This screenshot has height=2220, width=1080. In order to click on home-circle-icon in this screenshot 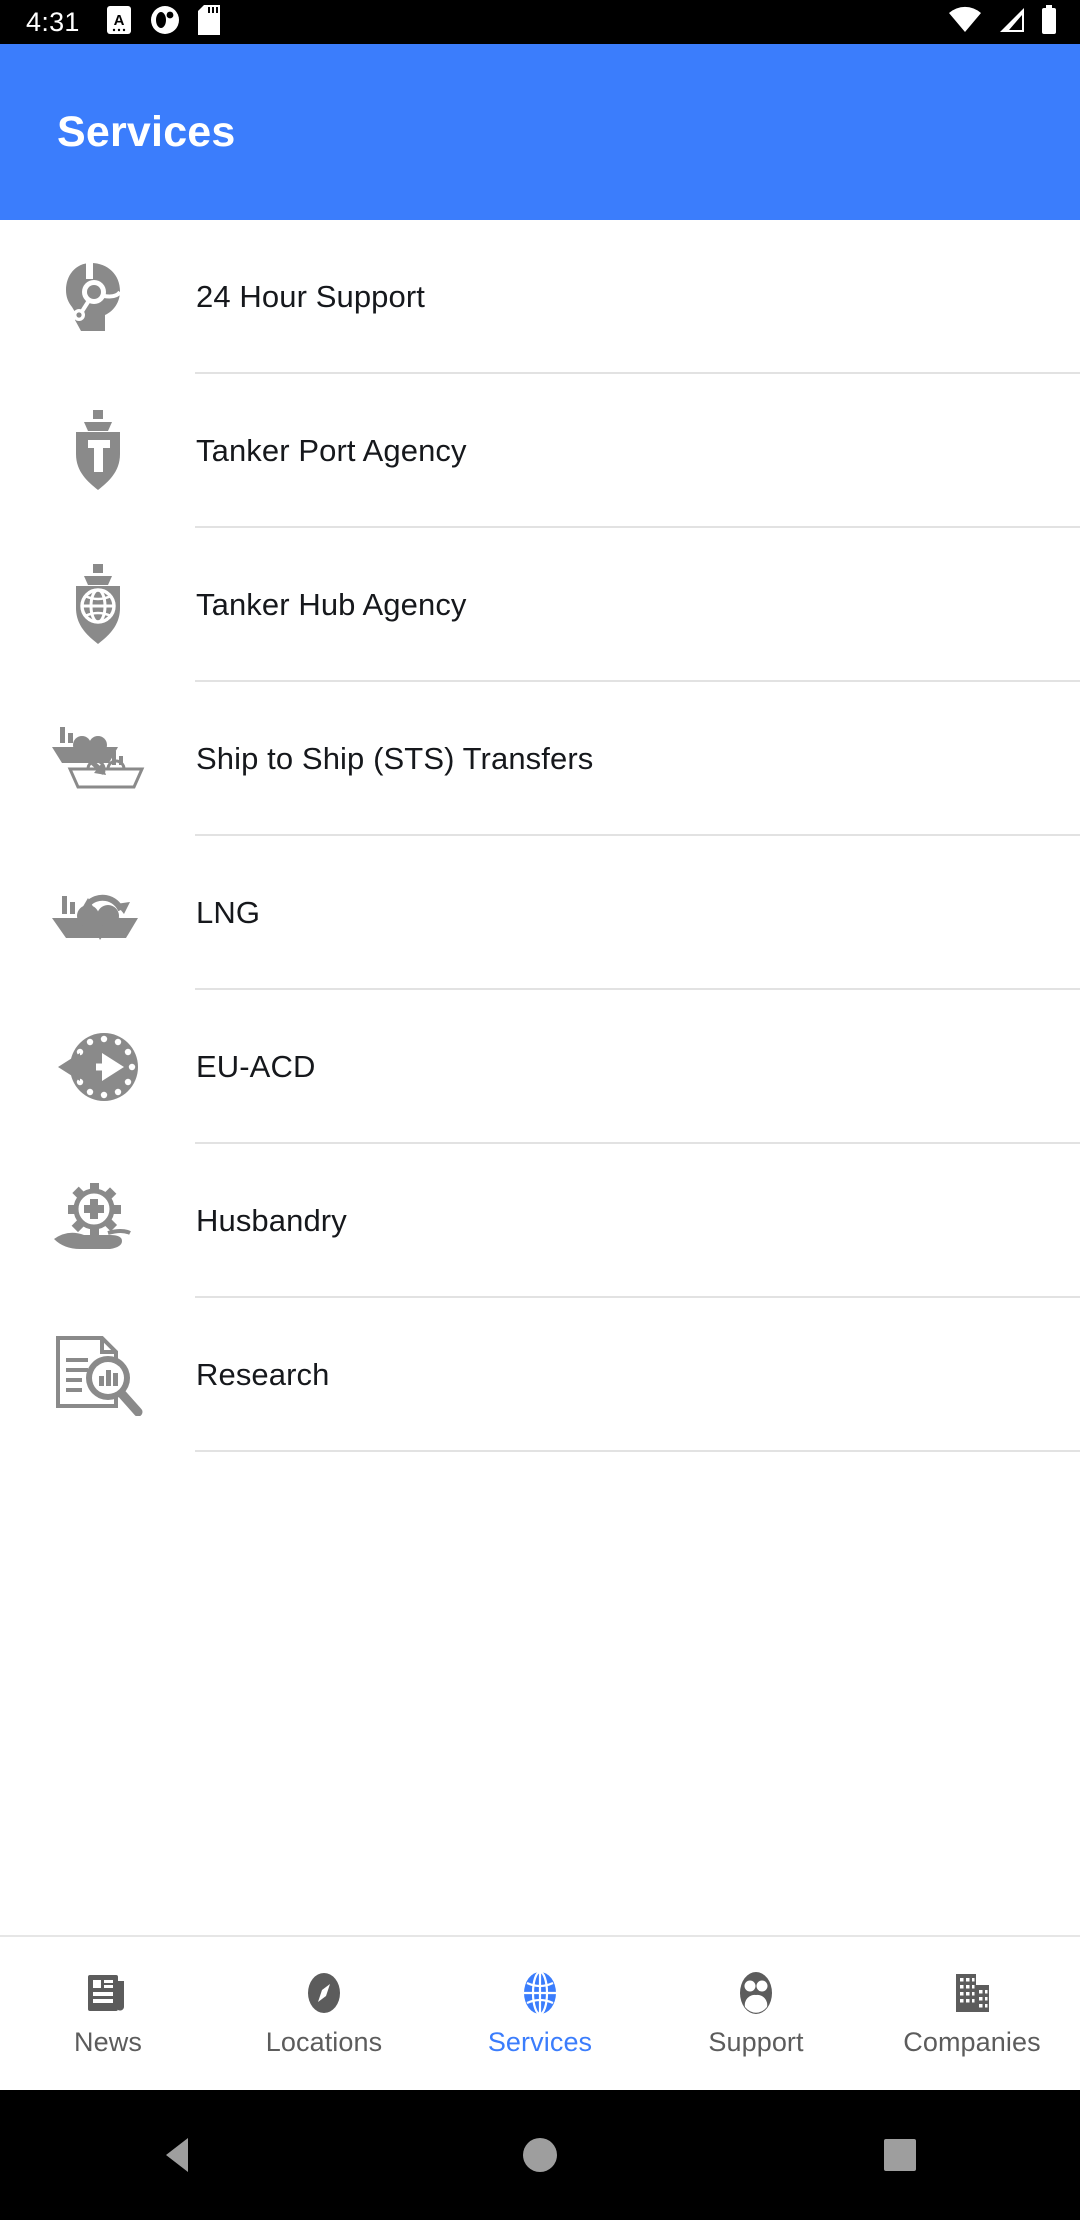, I will do `click(540, 2155)`.